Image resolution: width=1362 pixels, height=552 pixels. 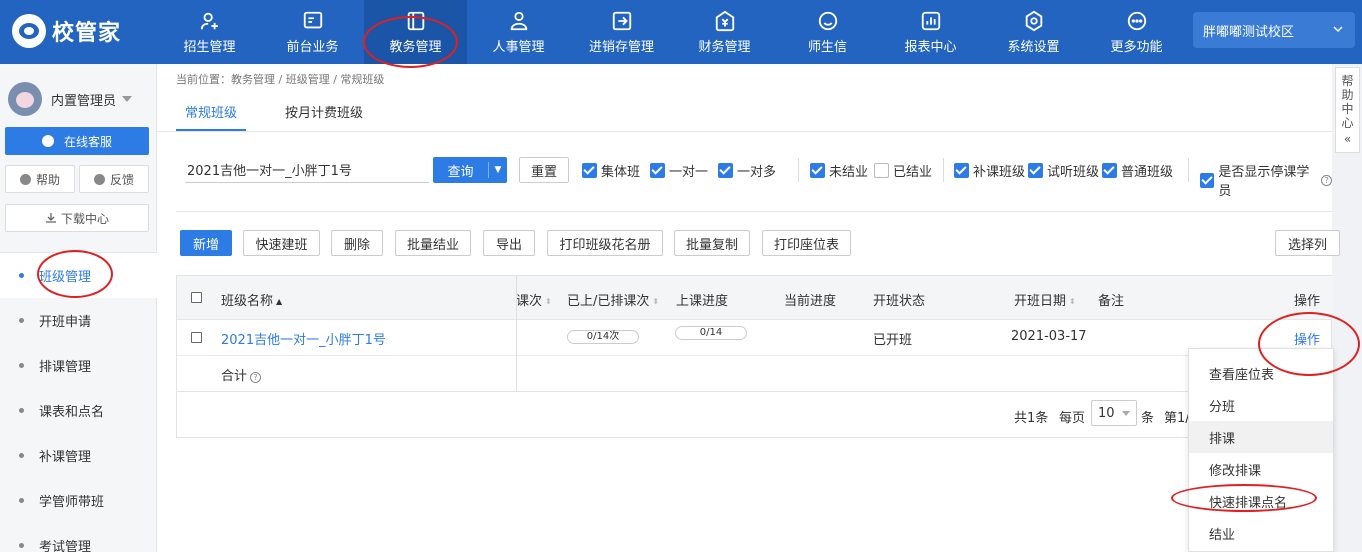 I want to click on table-total-row: 合计?, so click(x=755, y=374).